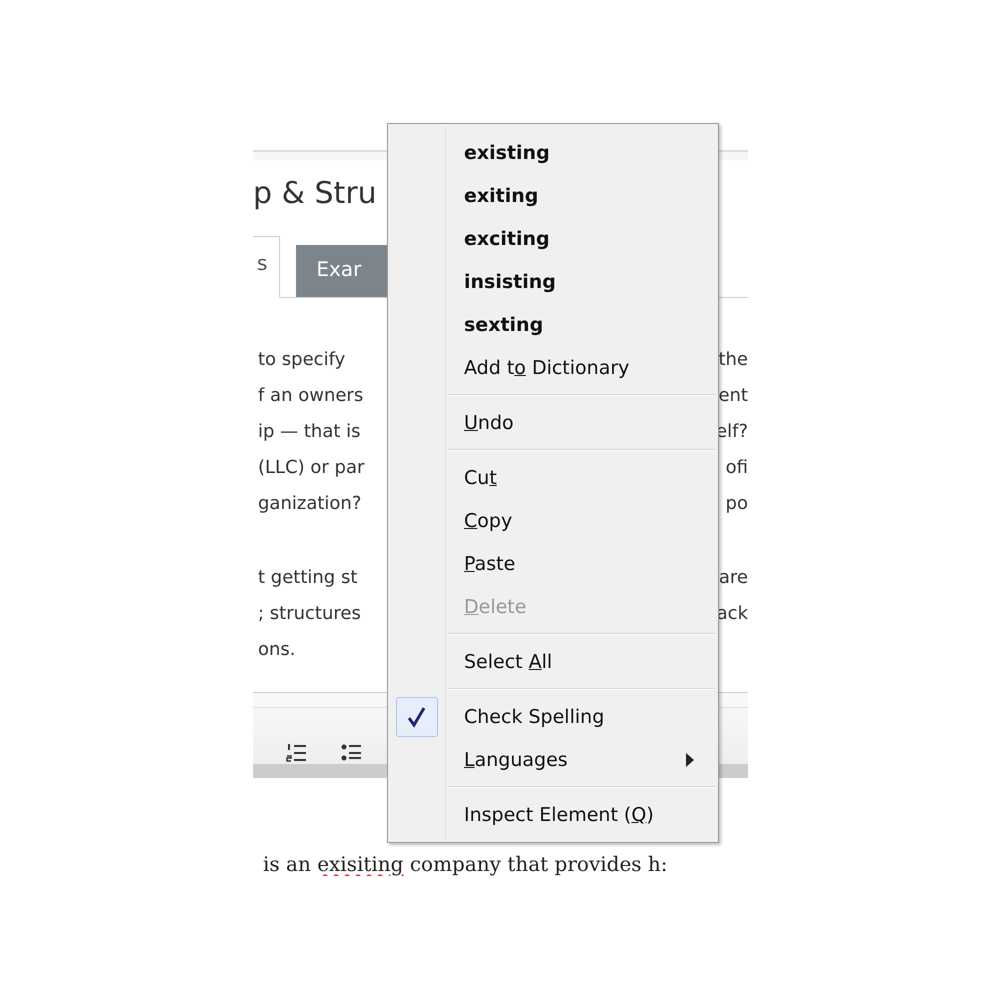 The width and height of the screenshot is (1000, 1000). Describe the element at coordinates (315, 193) in the screenshot. I see `page-heading: p & Stru` at that location.